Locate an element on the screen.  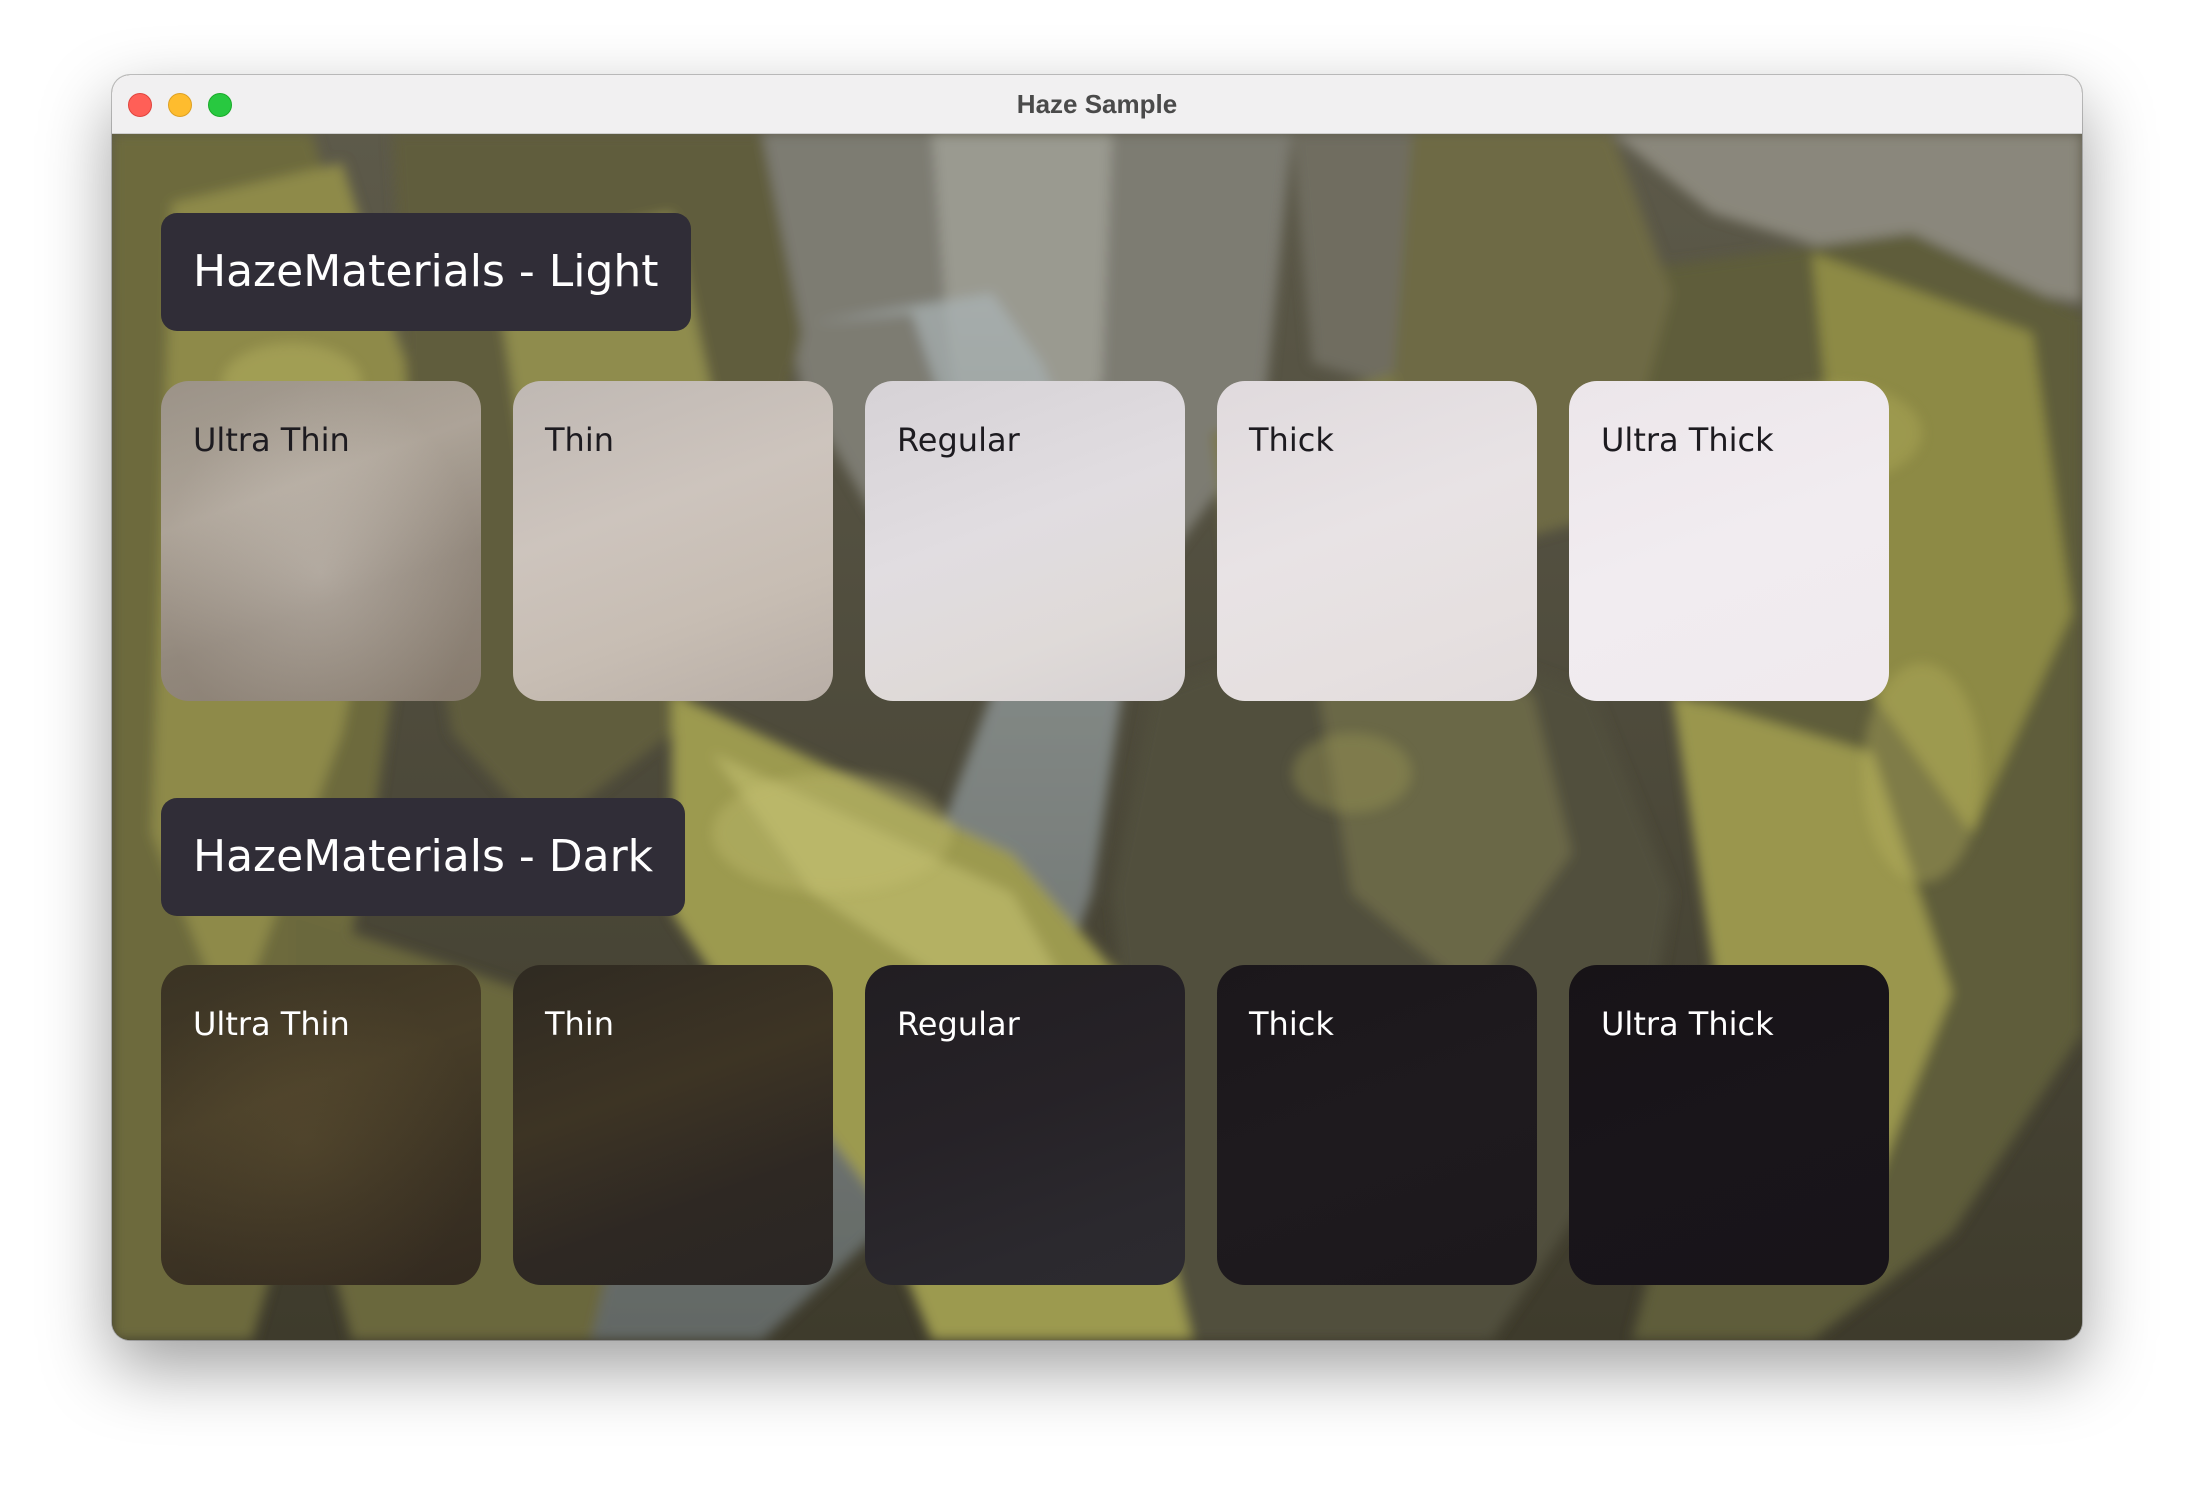
material-card-light-thin: Thin is located at coordinates (673, 541).